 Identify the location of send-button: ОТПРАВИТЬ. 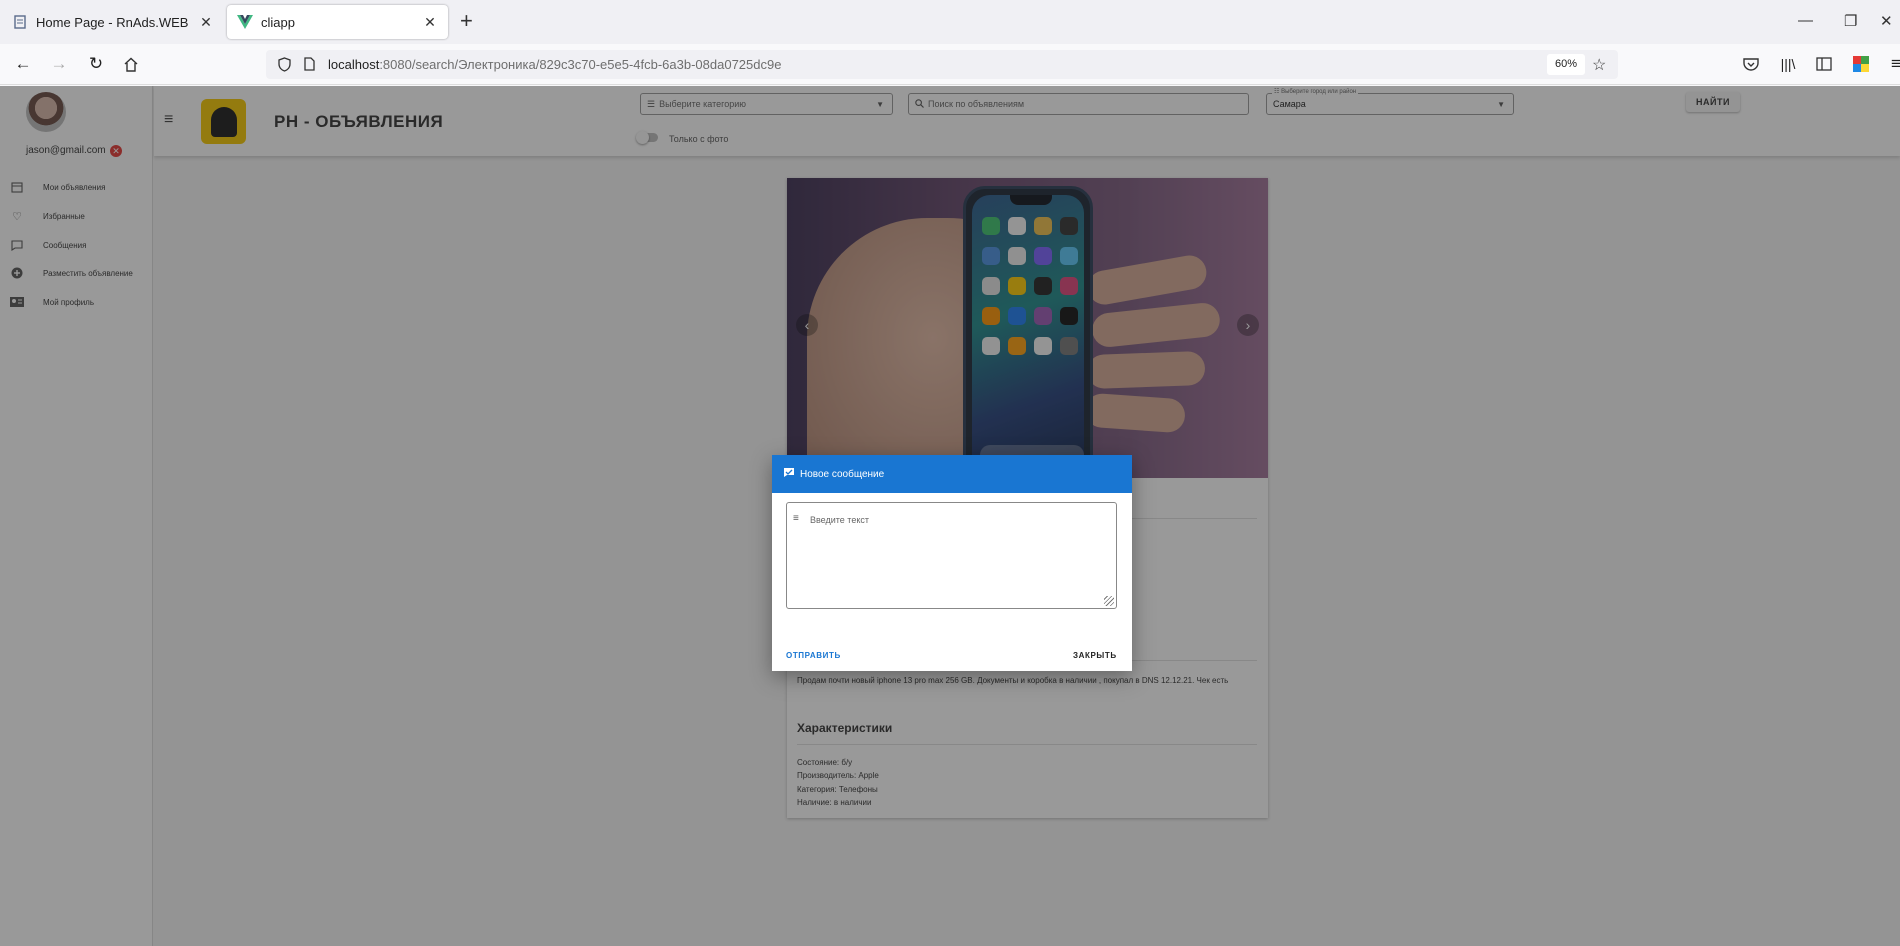
(813, 655).